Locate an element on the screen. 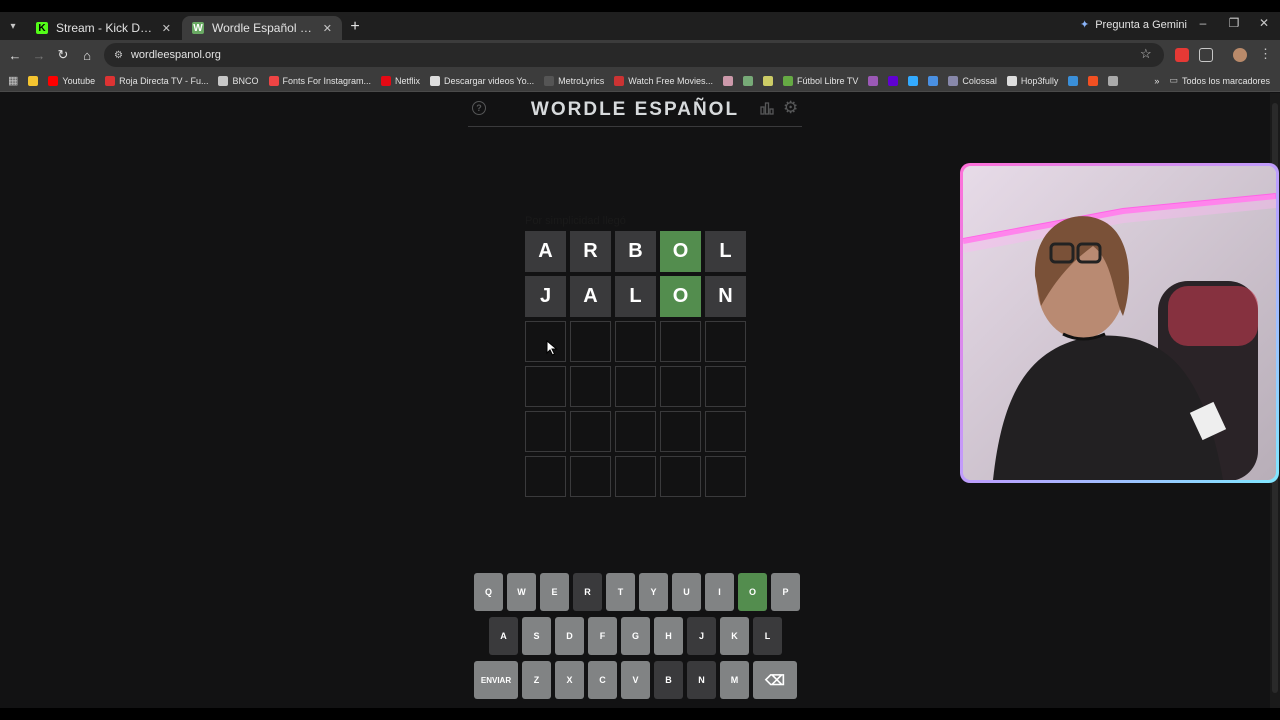 The image size is (1280, 720). site-info-icon: ⚙ is located at coordinates (118, 55).